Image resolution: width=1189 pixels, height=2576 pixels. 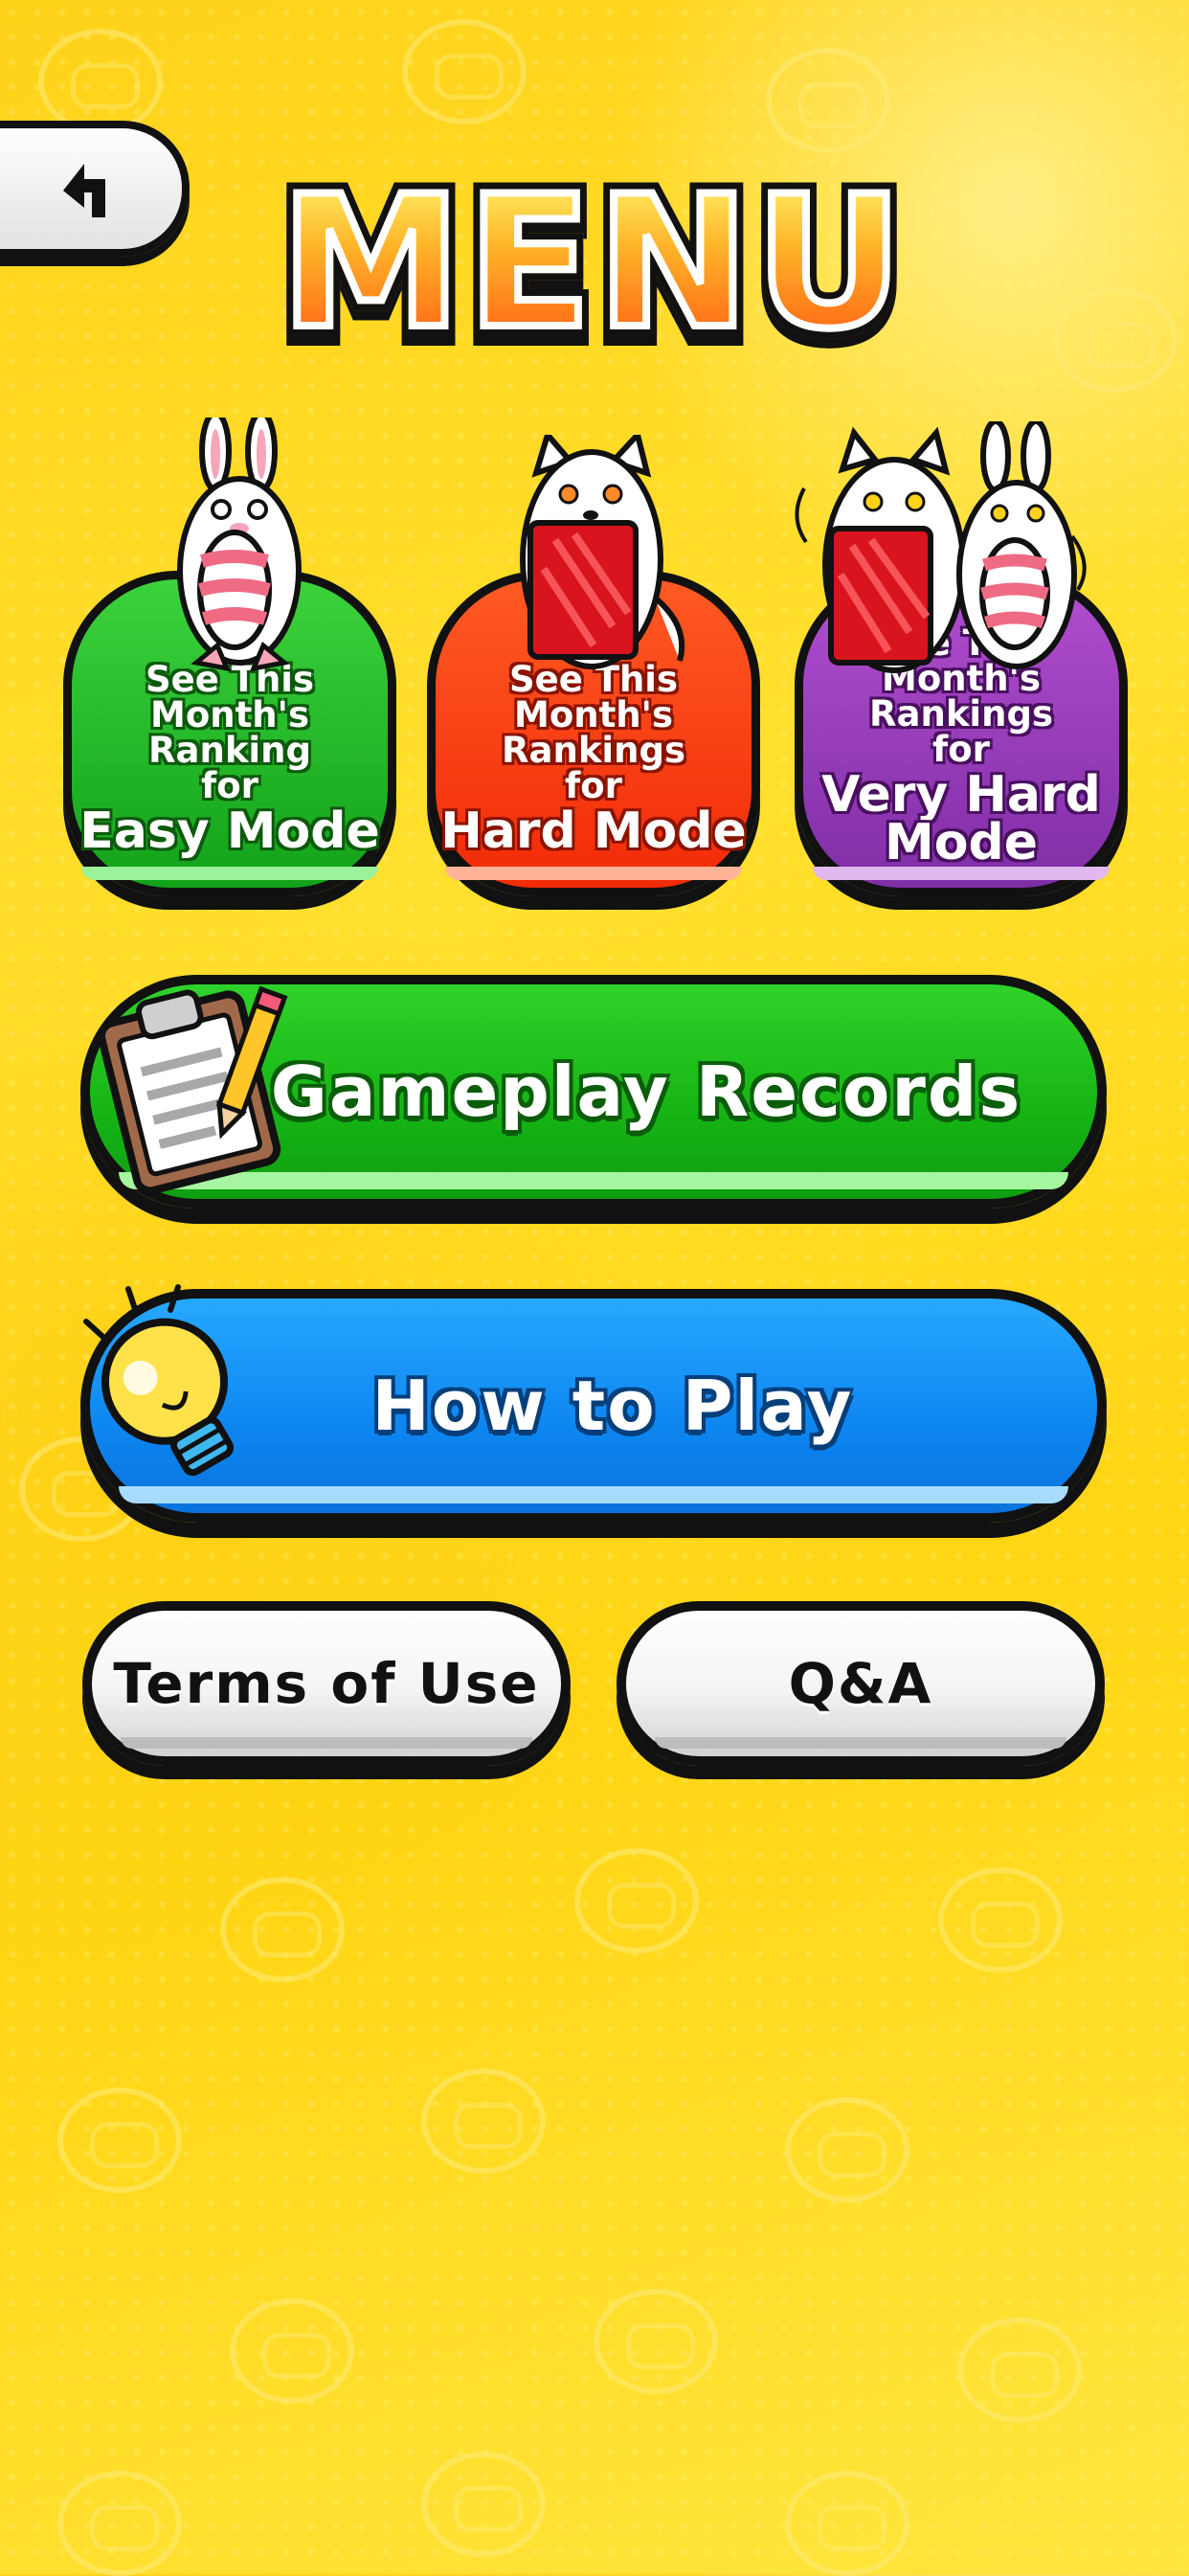 I want to click on lightbulb-icon, so click(x=159, y=1380).